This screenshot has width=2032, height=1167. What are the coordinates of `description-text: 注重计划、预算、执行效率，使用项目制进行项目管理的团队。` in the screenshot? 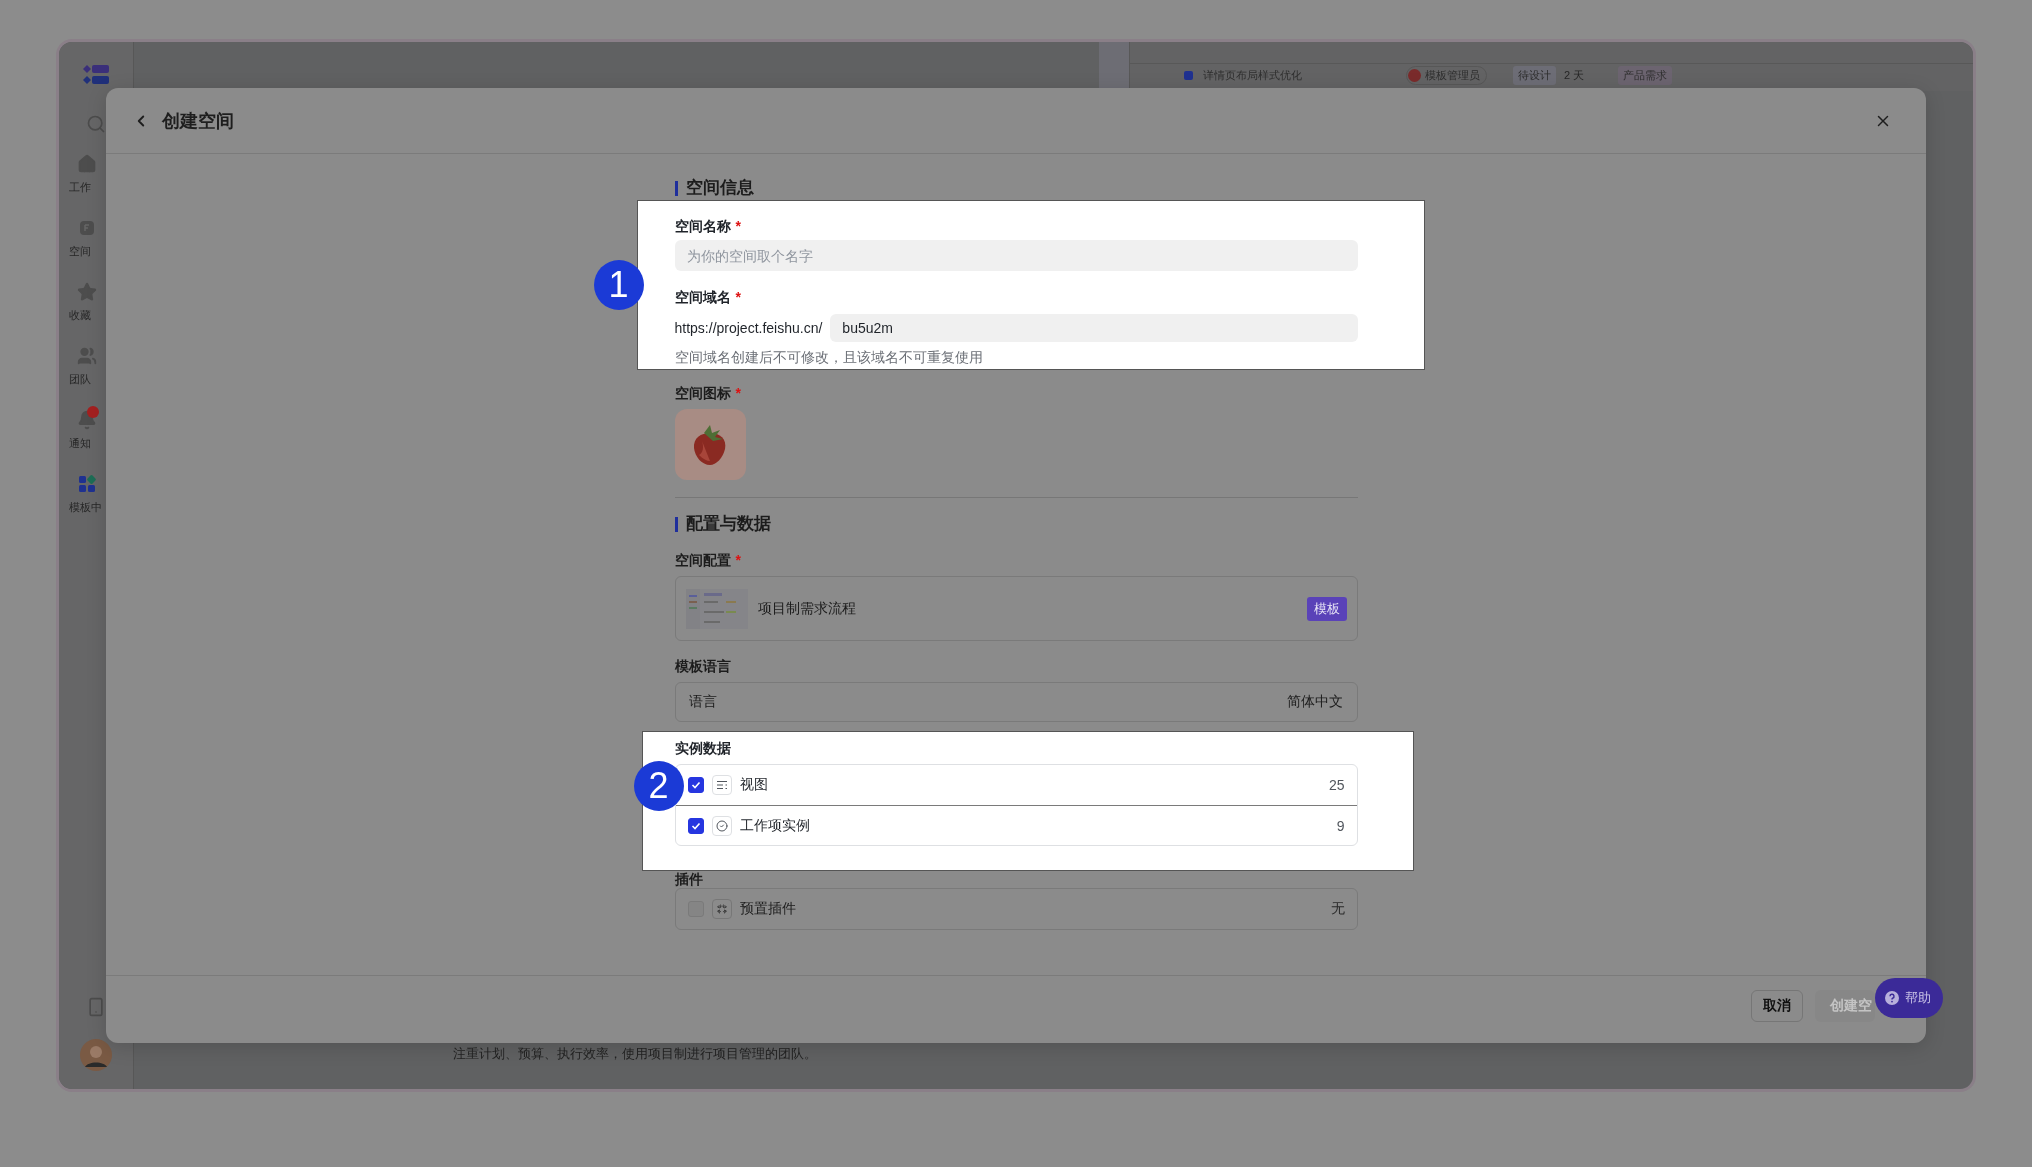 It's located at (635, 1054).